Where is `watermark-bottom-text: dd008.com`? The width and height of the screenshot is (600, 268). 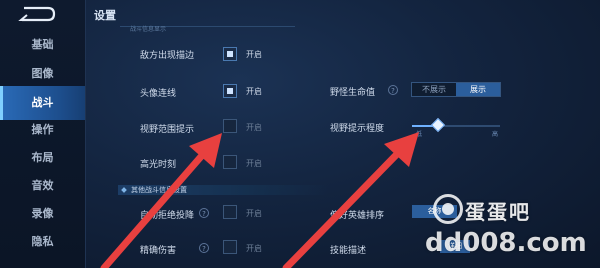
watermark-bottom-text: dd008.com is located at coordinates (506, 243).